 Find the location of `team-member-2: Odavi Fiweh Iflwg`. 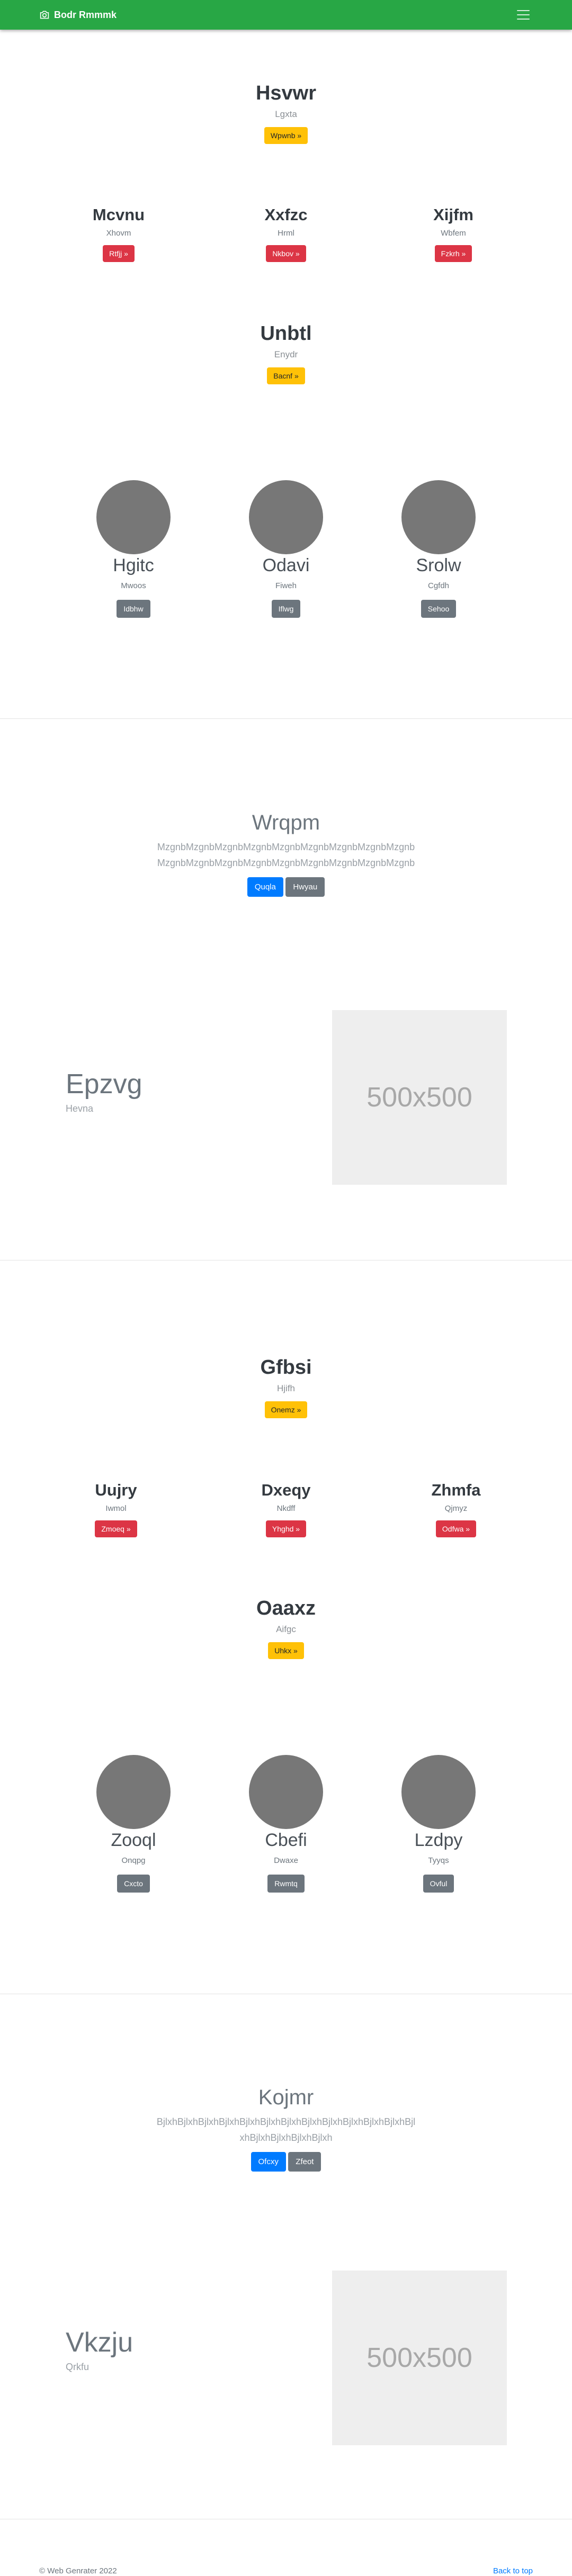

team-member-2: Odavi Fiweh Iflwg is located at coordinates (286, 549).